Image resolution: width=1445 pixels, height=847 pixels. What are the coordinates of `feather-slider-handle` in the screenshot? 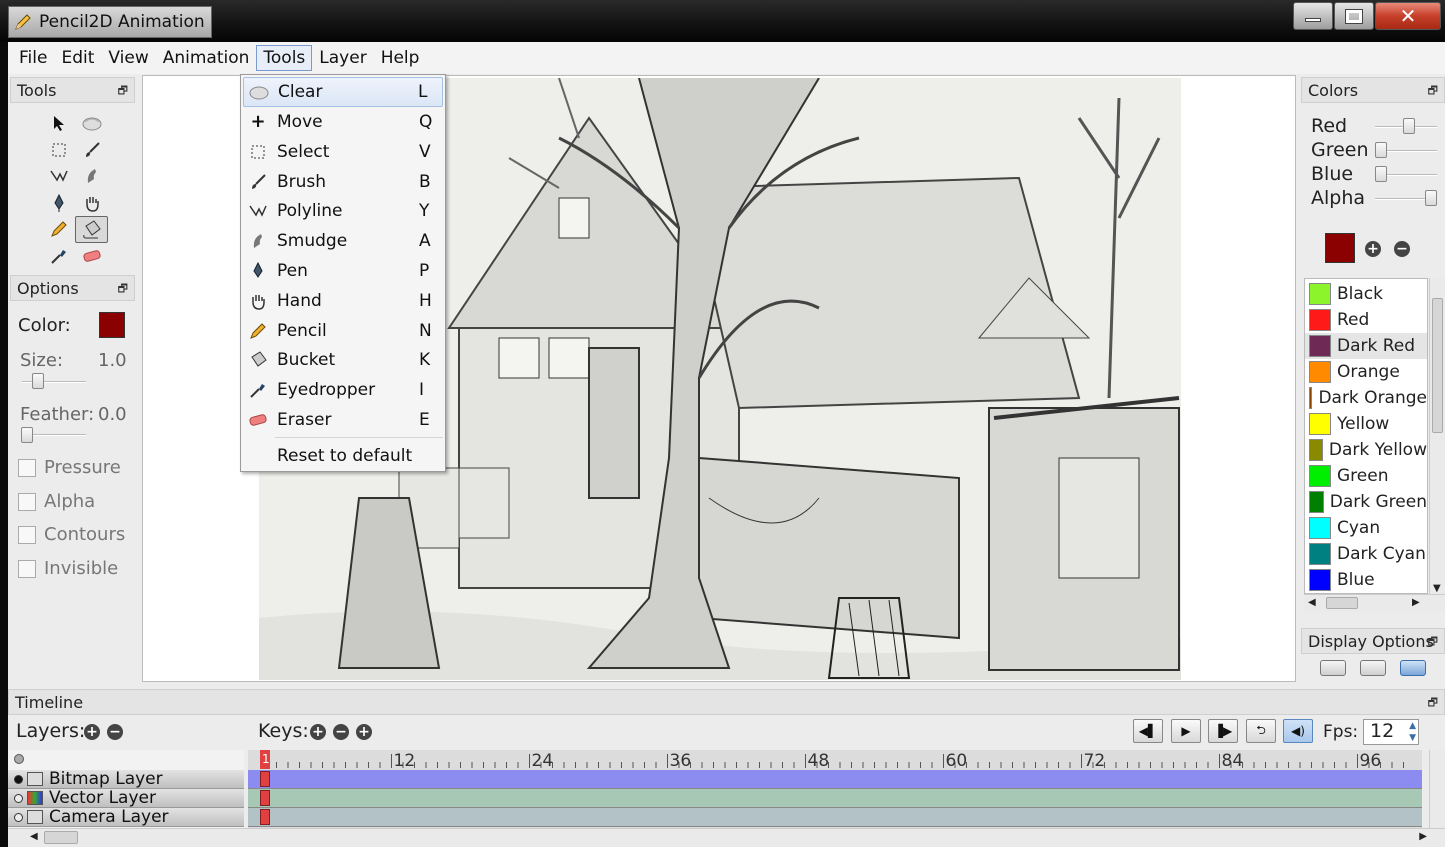 It's located at (27, 435).